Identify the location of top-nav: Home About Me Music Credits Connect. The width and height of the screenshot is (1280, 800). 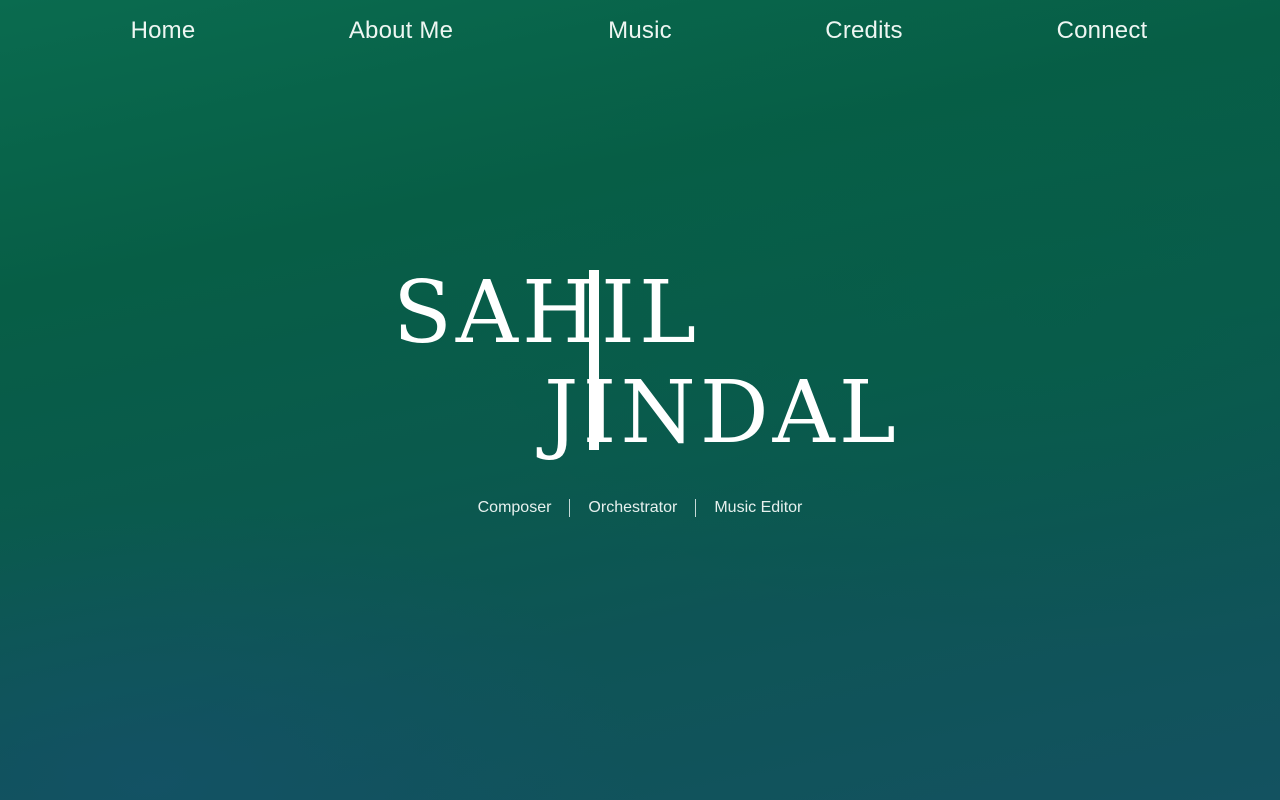
(640, 32).